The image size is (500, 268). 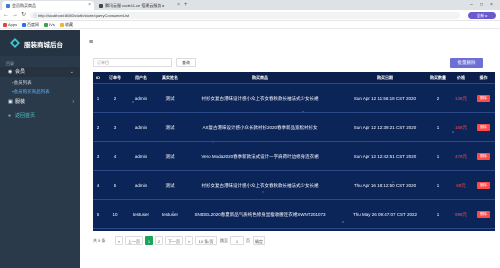 I want to click on cell-date: Sun Apr 12 12:42:51 CST 2020, so click(x=385, y=156).